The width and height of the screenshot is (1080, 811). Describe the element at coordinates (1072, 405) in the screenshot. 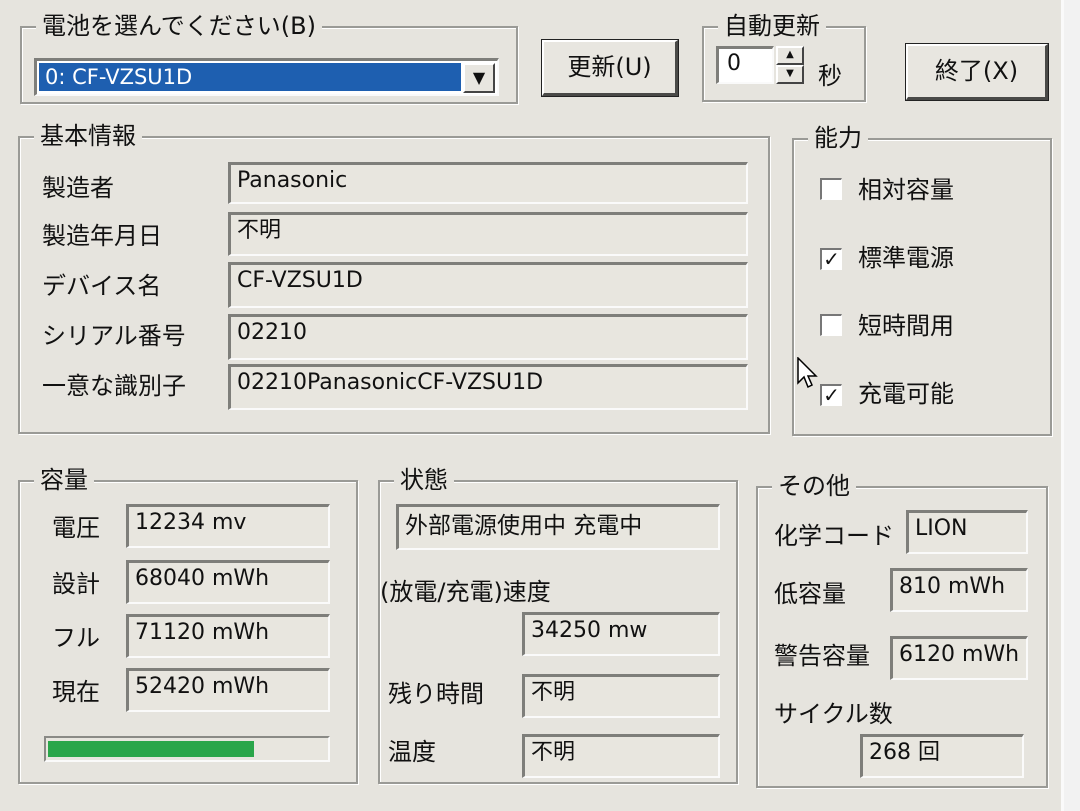

I see `window-edge` at that location.